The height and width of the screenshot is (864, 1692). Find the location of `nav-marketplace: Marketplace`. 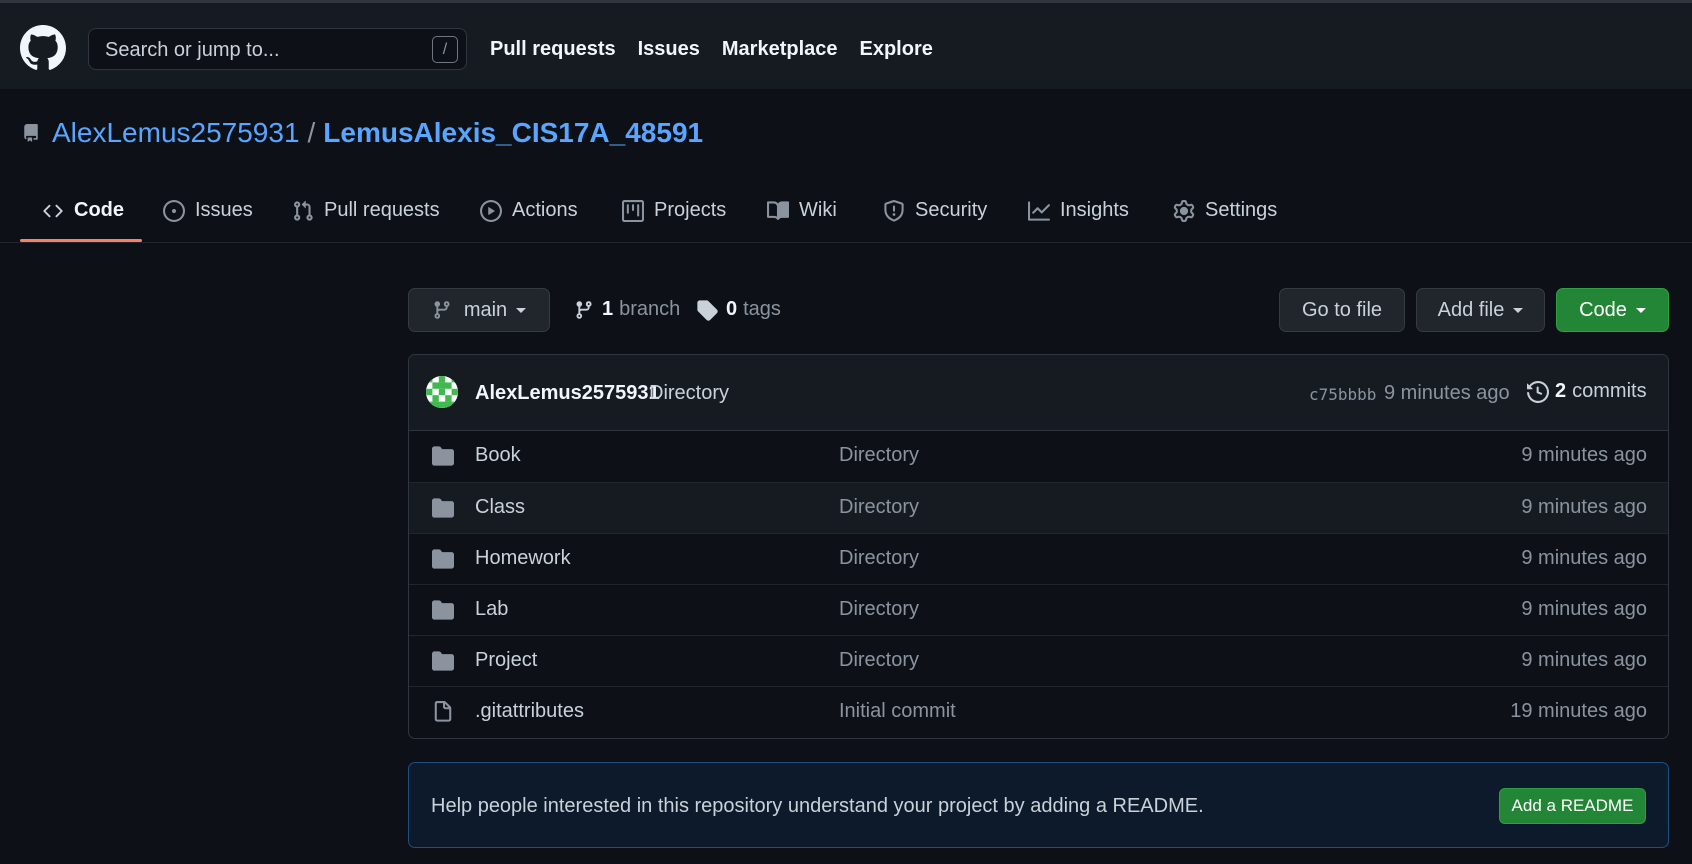

nav-marketplace: Marketplace is located at coordinates (780, 49).